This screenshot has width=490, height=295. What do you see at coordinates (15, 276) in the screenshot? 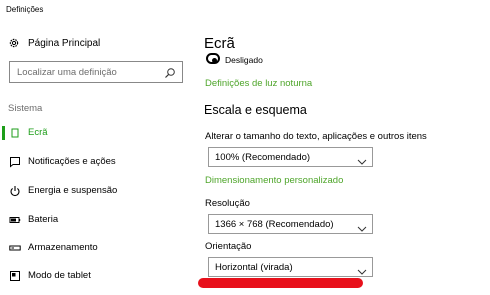
I see `tablet-mode-icon` at bounding box center [15, 276].